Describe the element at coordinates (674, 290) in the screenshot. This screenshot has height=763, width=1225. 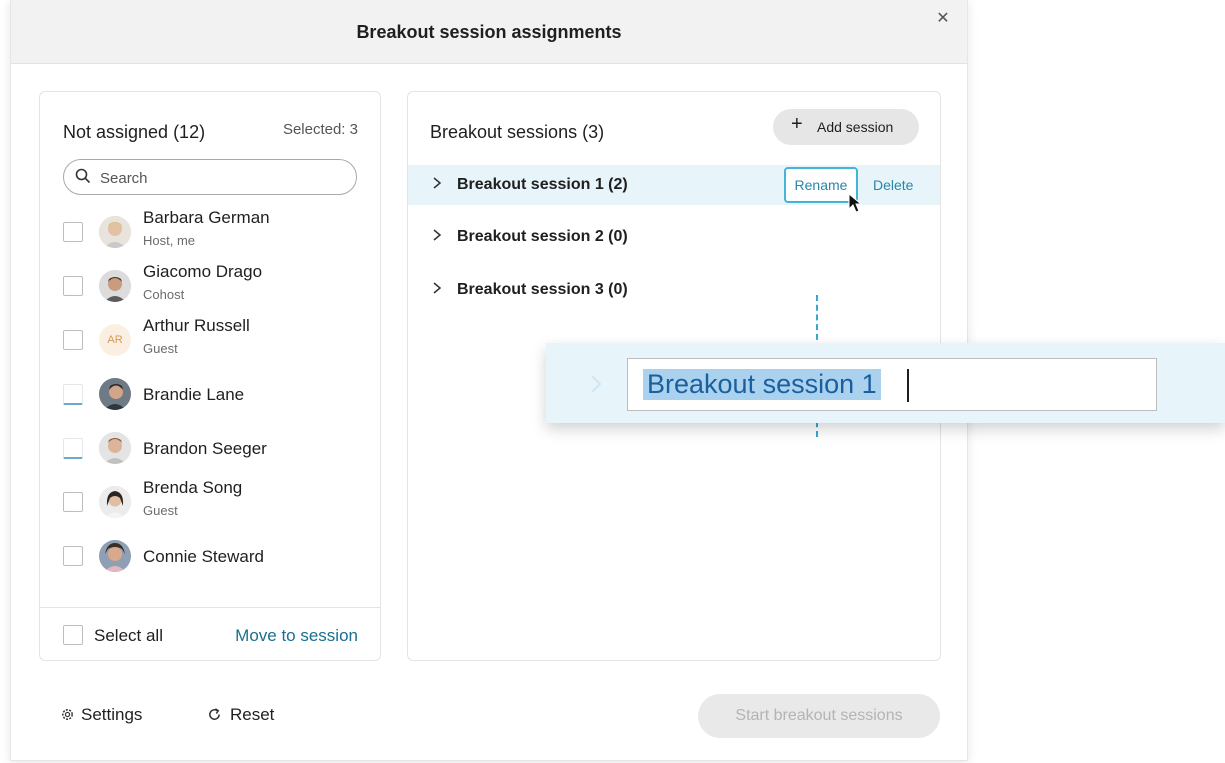
I see `session-row: Breakout session 3 (0)` at that location.